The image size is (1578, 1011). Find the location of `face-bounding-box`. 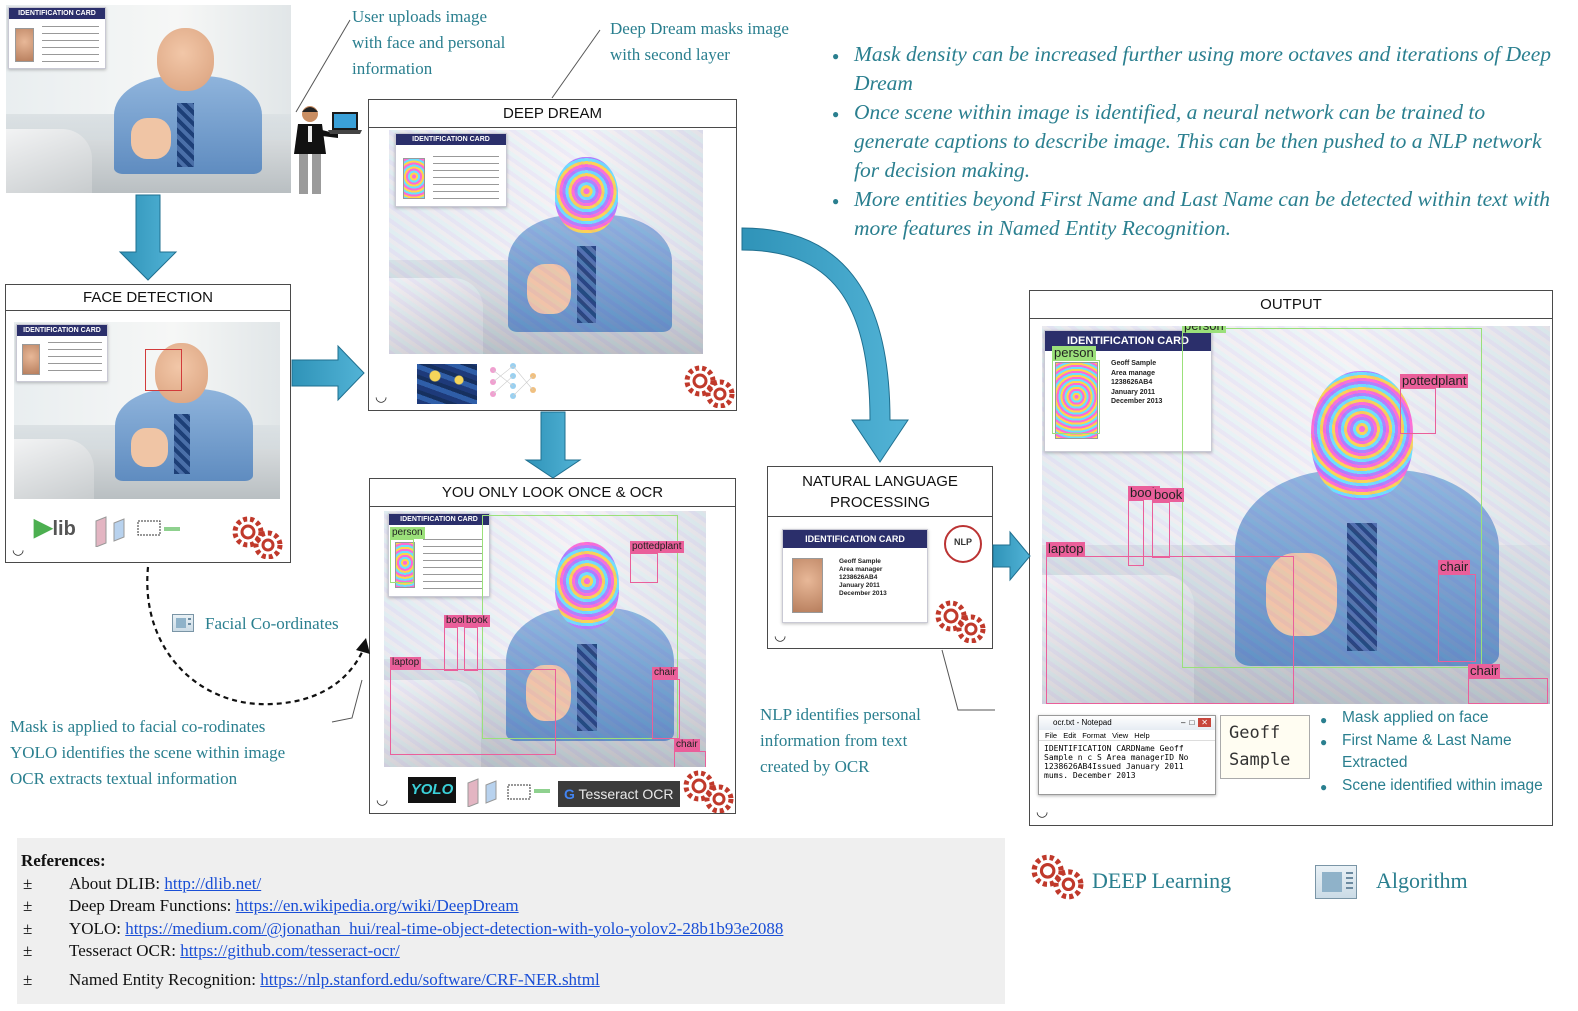

face-bounding-box is located at coordinates (163, 370).